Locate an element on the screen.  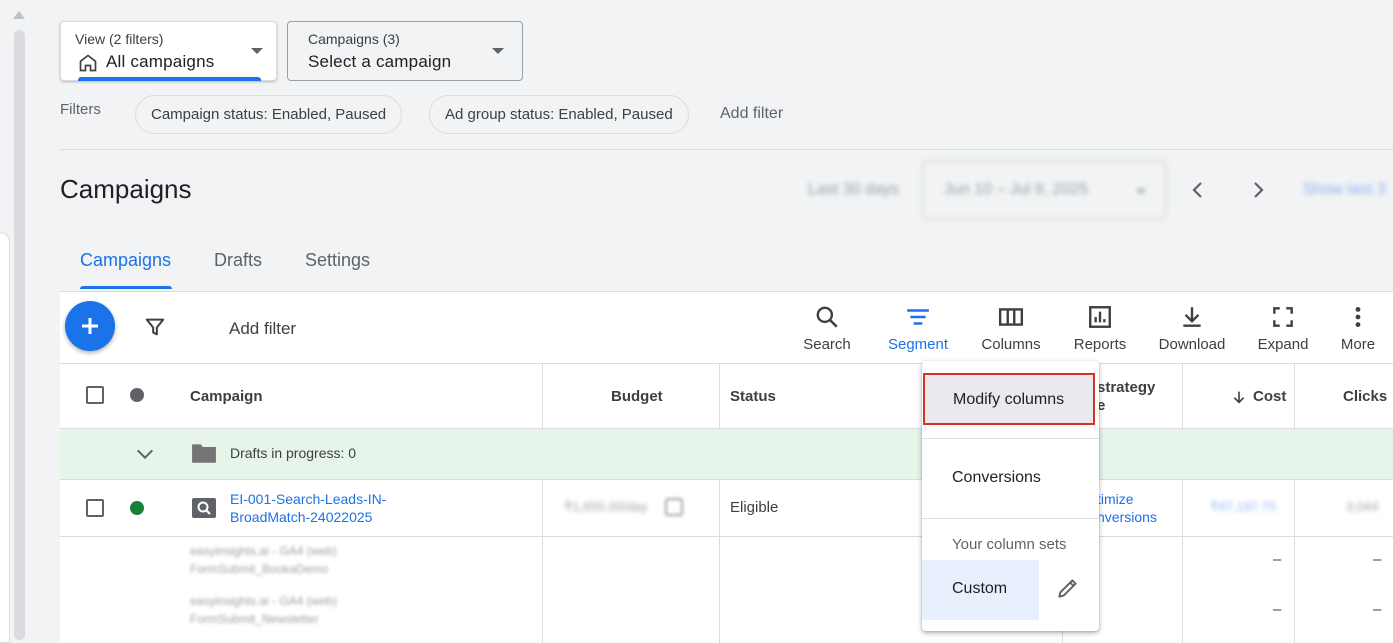
status-value: Eligible is located at coordinates (754, 507).